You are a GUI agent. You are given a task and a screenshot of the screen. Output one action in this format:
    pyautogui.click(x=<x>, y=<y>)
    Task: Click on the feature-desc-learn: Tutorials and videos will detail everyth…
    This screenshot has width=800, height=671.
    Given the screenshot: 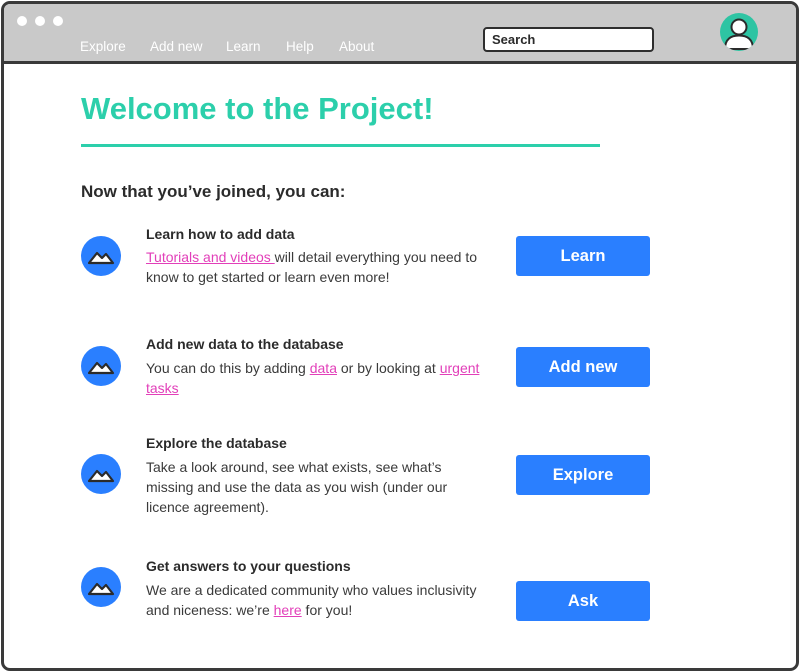 What is the action you would take?
    pyautogui.click(x=312, y=267)
    